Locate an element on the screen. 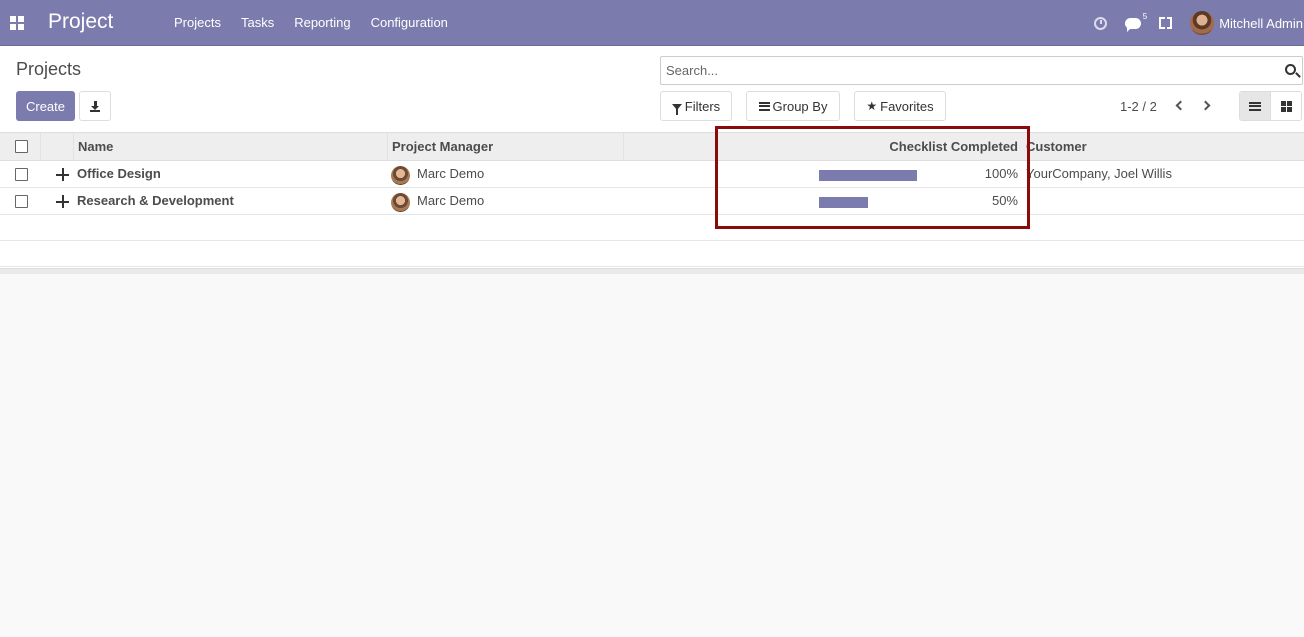 The height and width of the screenshot is (637, 1304). menu-item-tasks: Tasks is located at coordinates (257, 22).